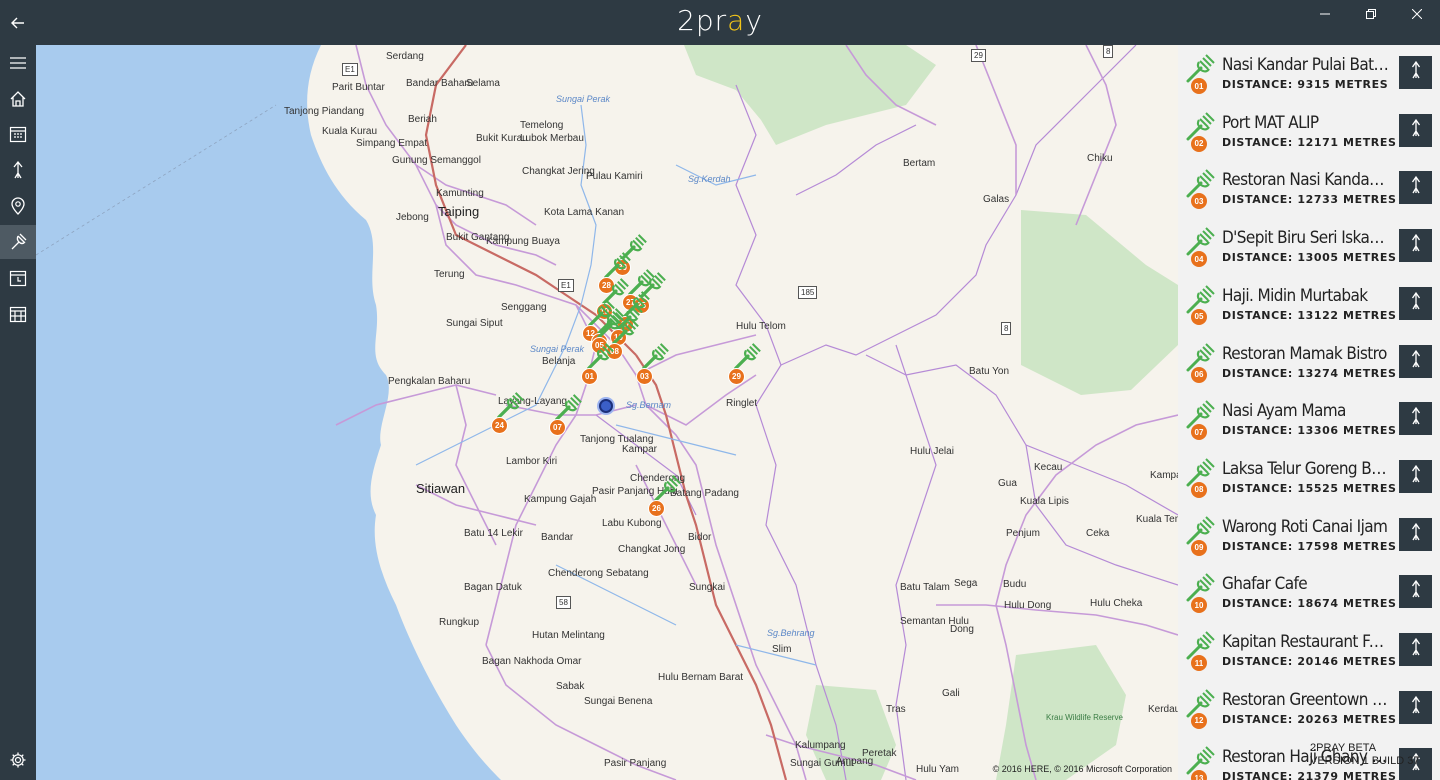  What do you see at coordinates (589, 376) in the screenshot?
I see `restaurant-pin: 01` at bounding box center [589, 376].